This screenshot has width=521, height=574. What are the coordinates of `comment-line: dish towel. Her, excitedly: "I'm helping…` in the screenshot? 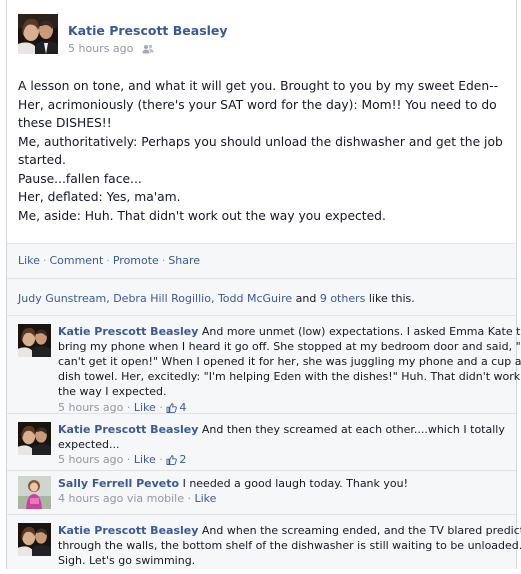 It's located at (289, 376).